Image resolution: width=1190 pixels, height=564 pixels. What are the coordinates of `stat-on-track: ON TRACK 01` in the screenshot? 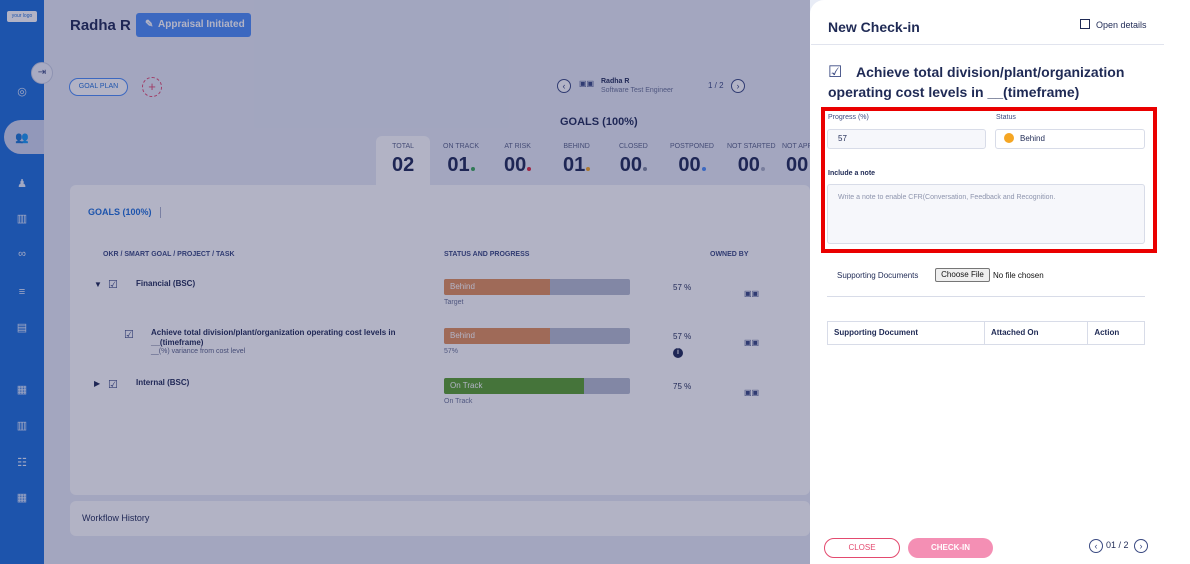 It's located at (461, 160).